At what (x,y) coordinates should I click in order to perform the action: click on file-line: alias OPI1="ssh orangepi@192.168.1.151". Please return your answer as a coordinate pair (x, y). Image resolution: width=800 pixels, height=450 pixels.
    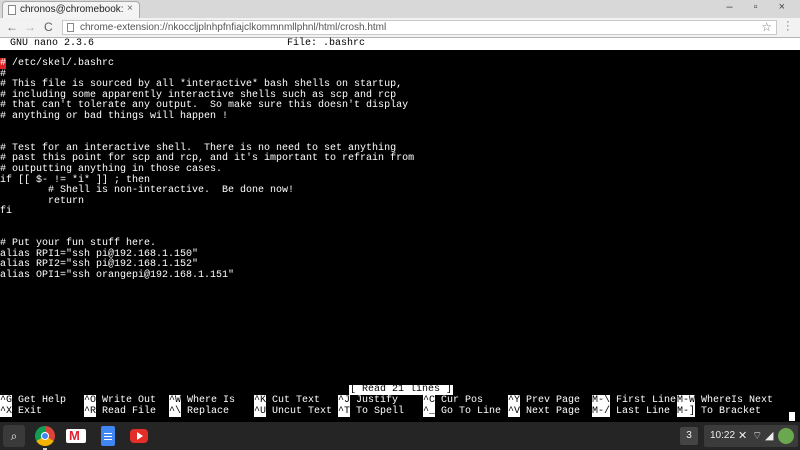
    Looking at the image, I should click on (117, 275).